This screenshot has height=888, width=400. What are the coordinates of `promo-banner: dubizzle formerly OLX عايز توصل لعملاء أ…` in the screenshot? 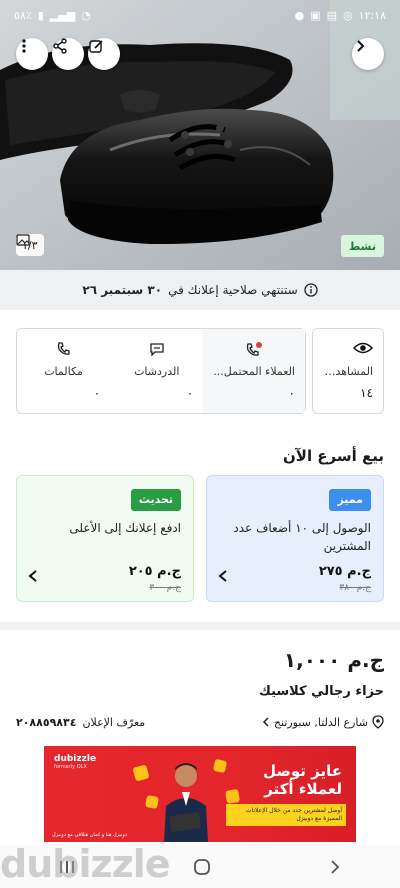 It's located at (200, 794).